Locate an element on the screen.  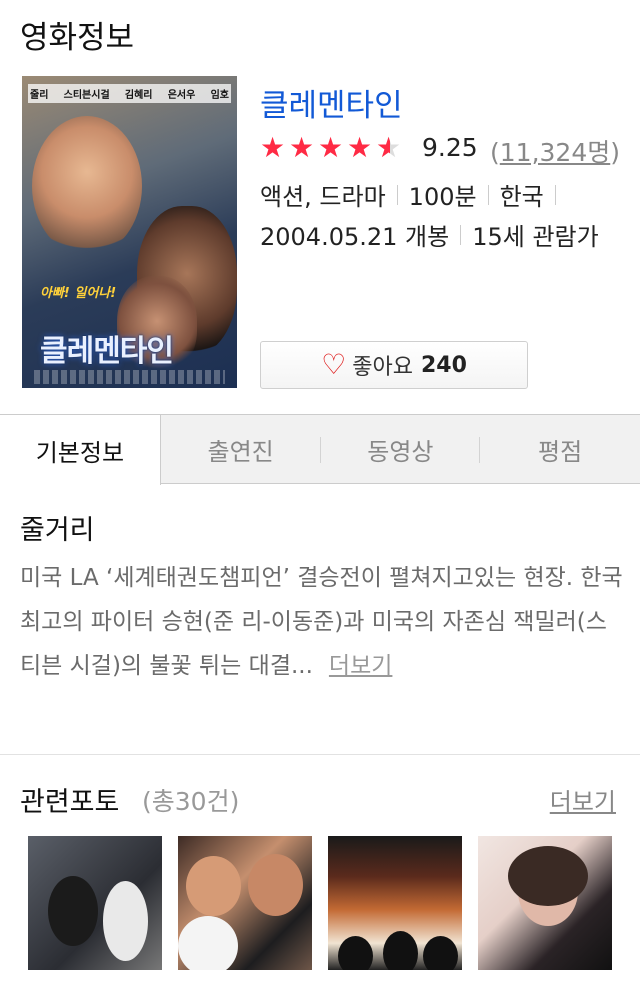
poster-title: 클레멘타인 is located at coordinates (107, 351).